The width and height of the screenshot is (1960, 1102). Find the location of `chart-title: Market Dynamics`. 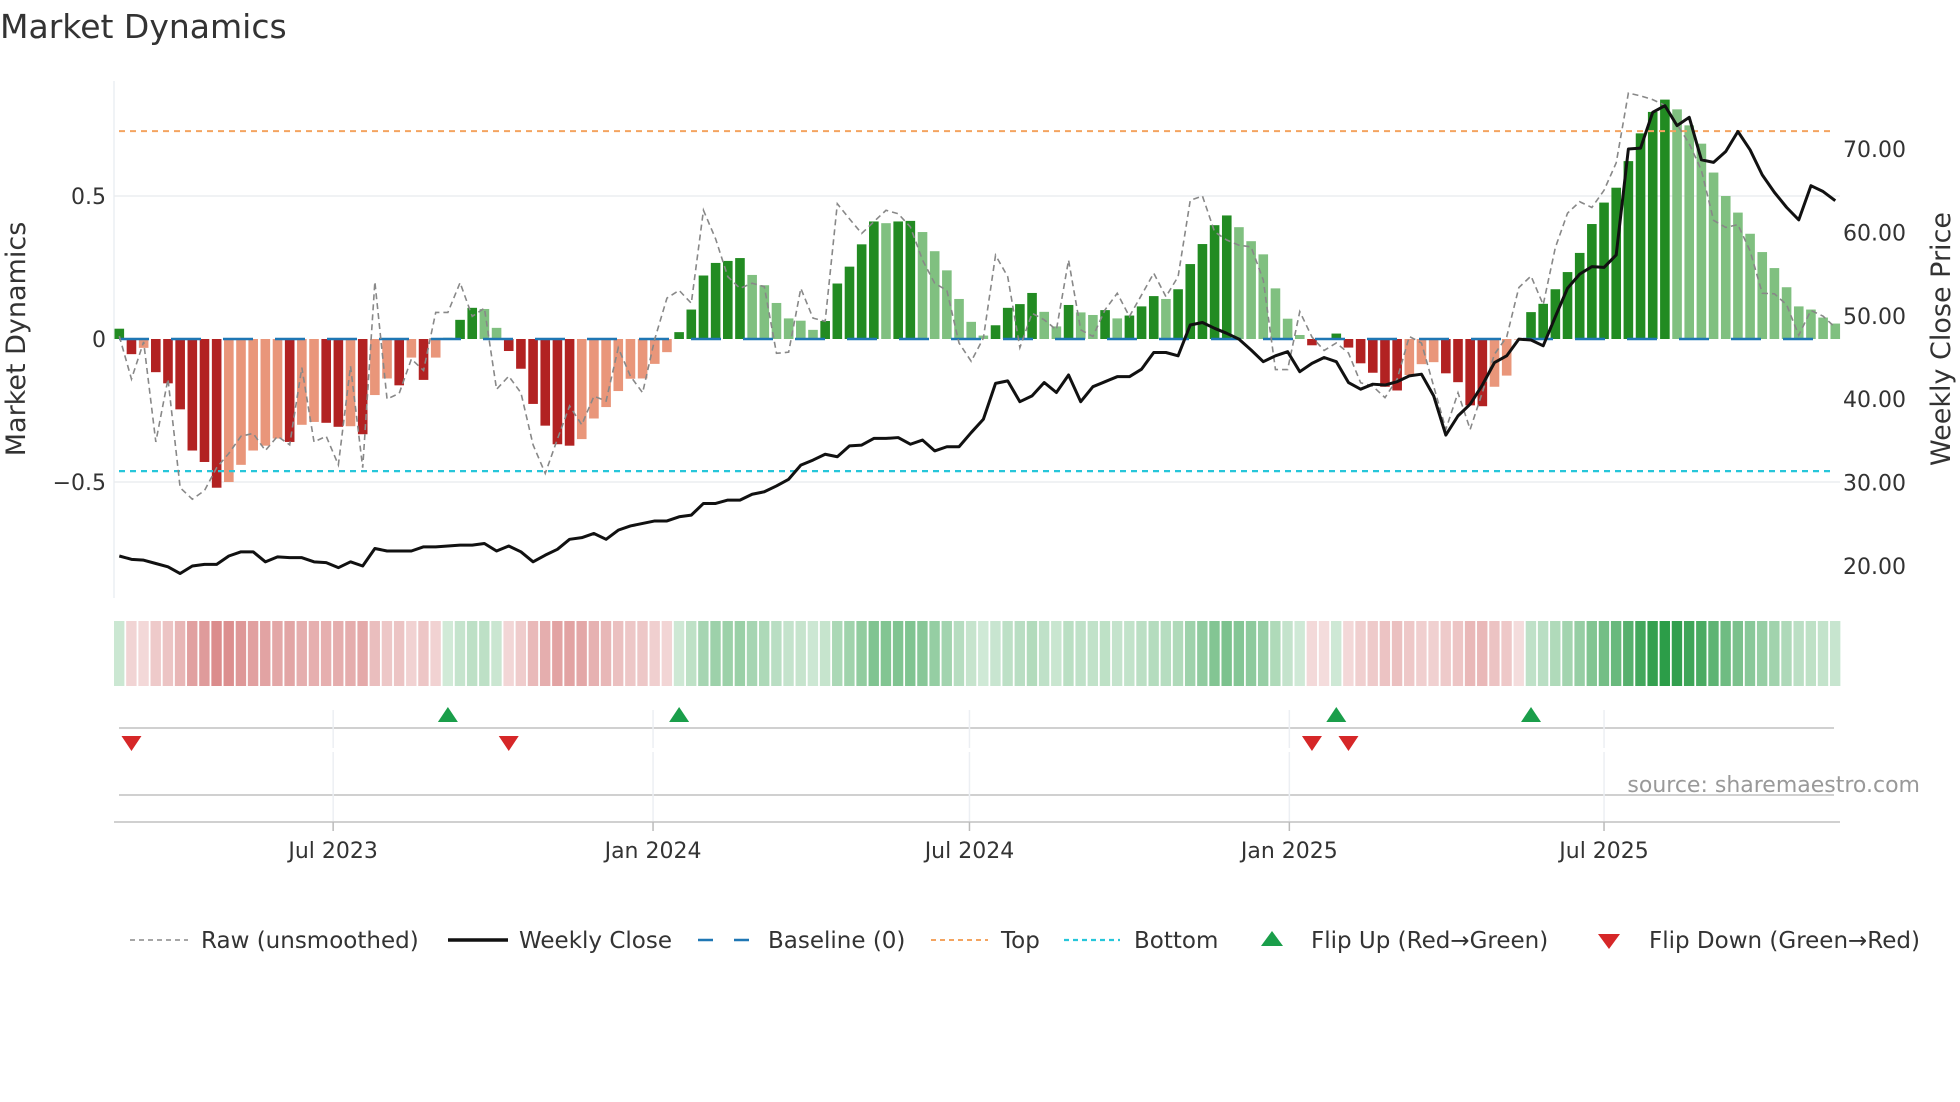

chart-title: Market Dynamics is located at coordinates (143, 26).